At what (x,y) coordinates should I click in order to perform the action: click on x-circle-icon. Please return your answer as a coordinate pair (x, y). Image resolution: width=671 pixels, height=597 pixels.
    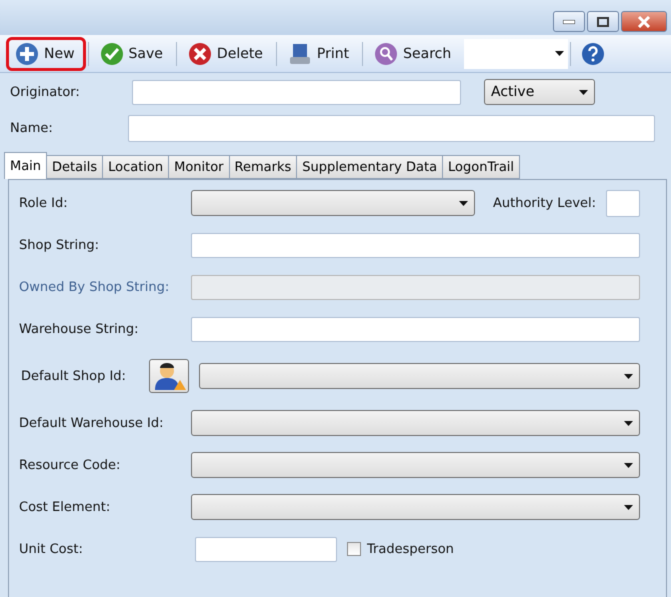
    Looking at the image, I should click on (200, 54).